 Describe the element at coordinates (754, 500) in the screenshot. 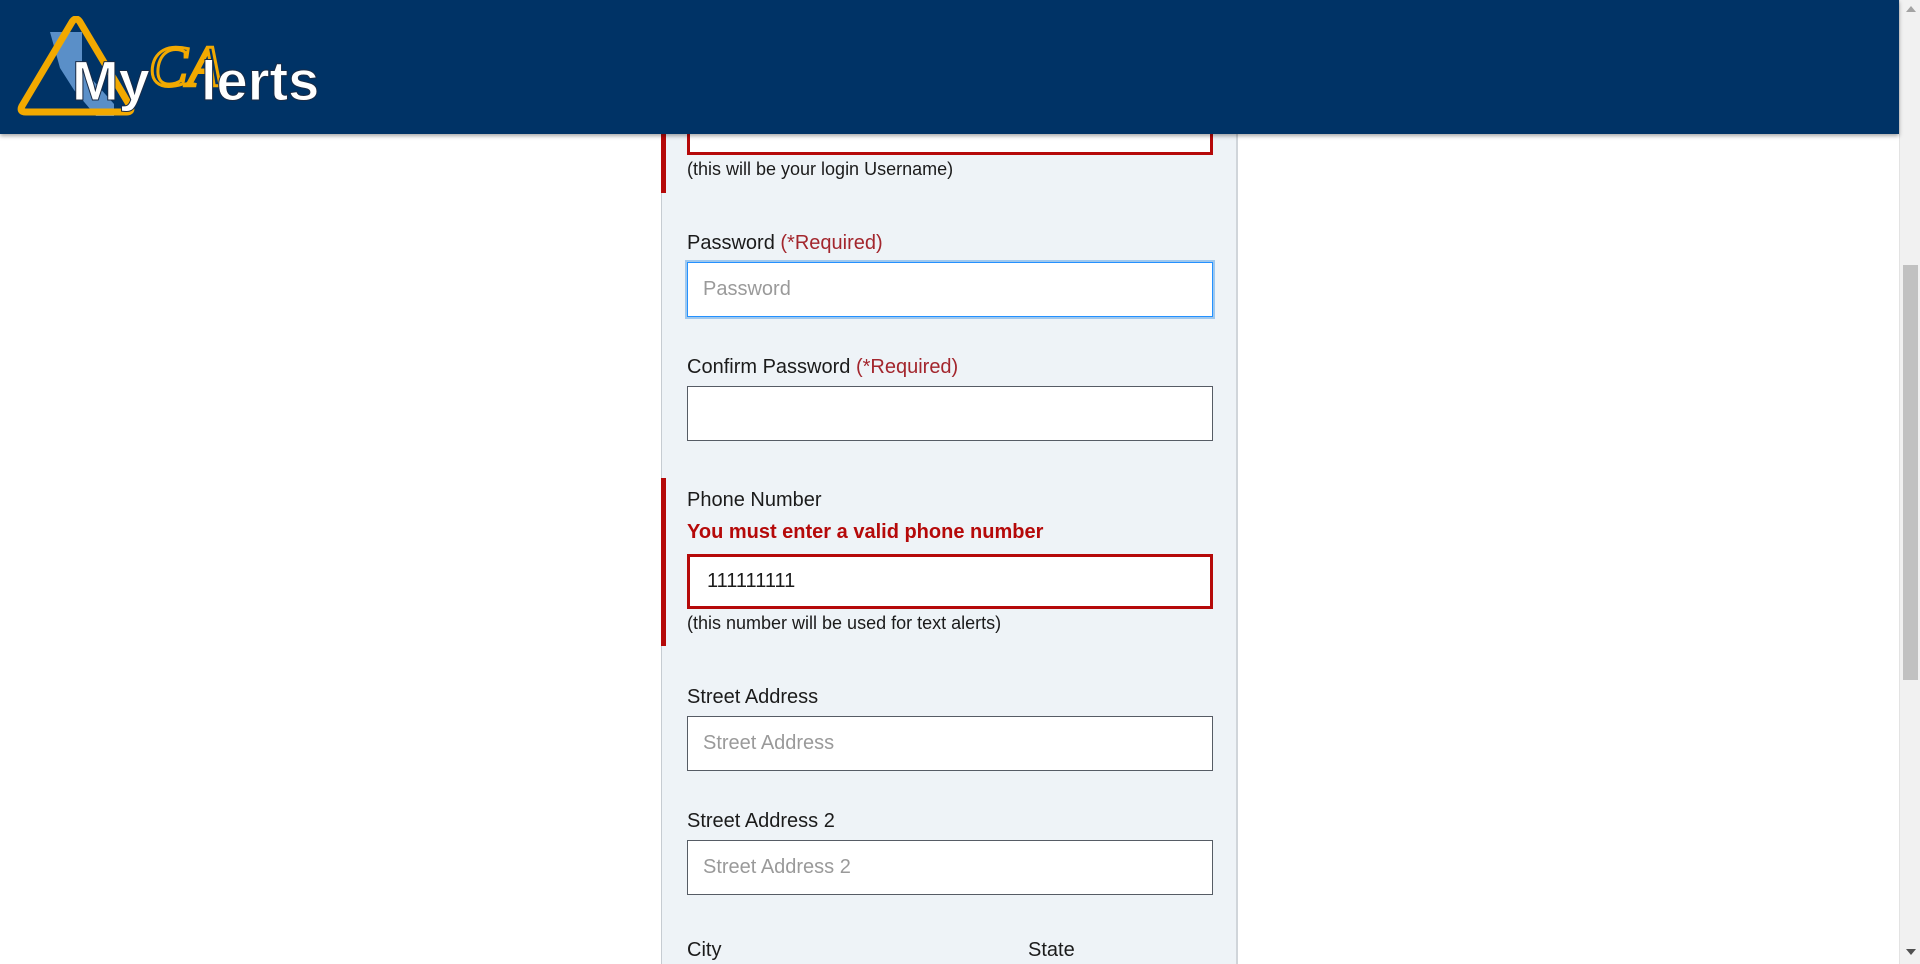

I see `phone-label: Phone Number` at that location.